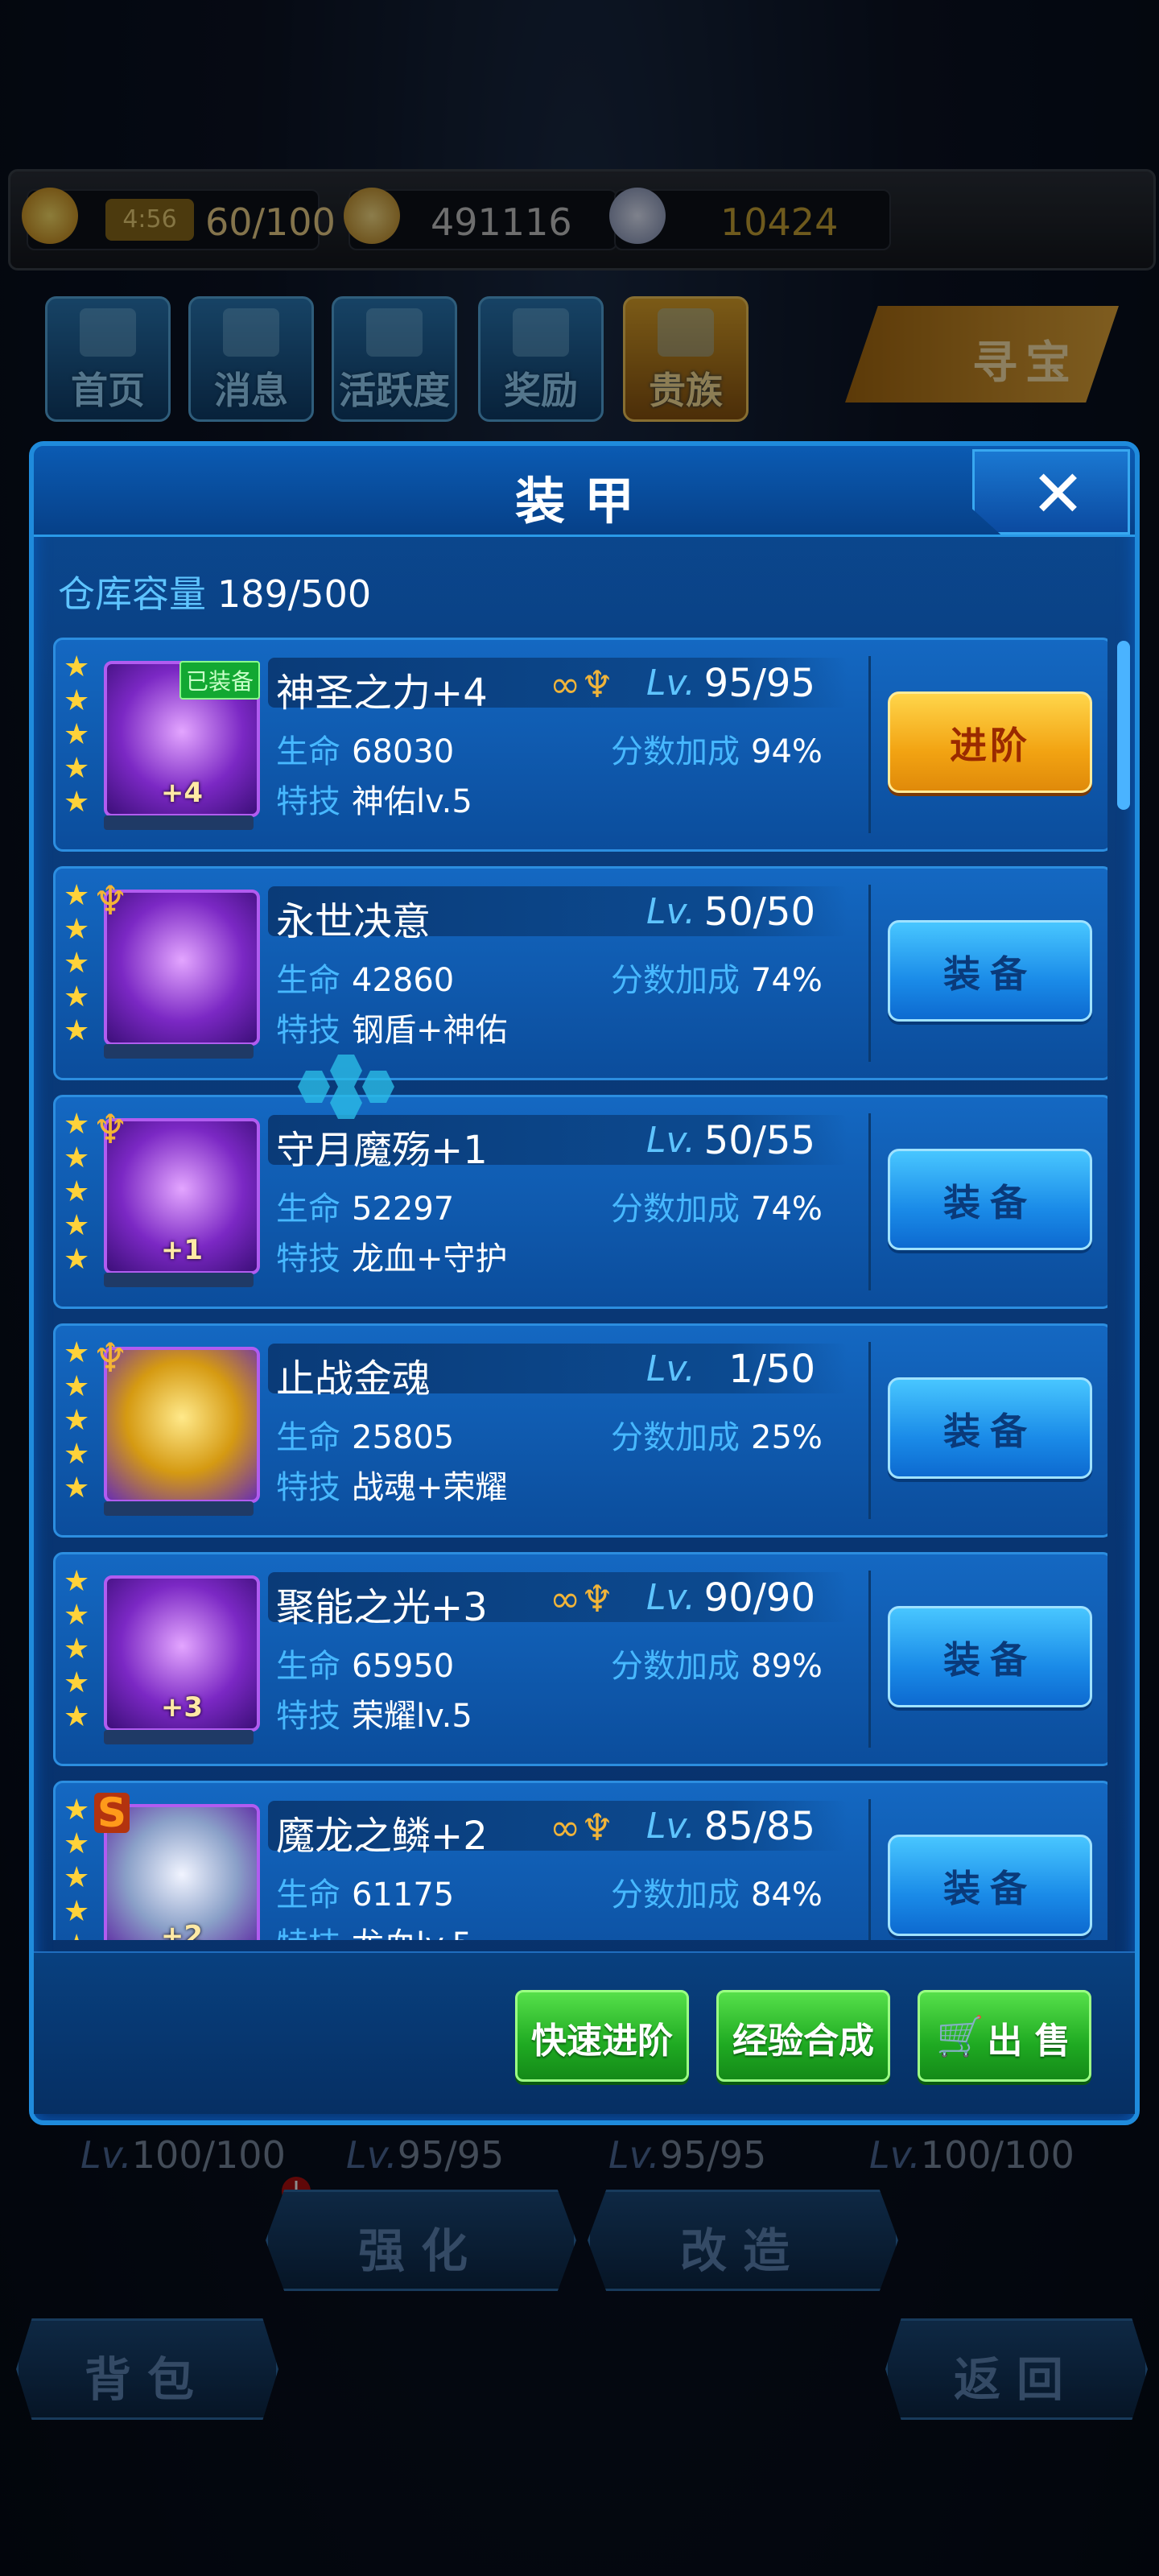 Image resolution: width=1159 pixels, height=2576 pixels. I want to click on skill-value: 战魂+荣耀, so click(430, 1487).